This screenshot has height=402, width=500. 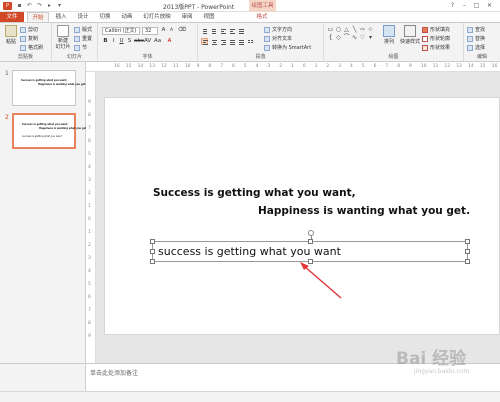 I want to click on notes-left-pane, so click(x=43, y=377).